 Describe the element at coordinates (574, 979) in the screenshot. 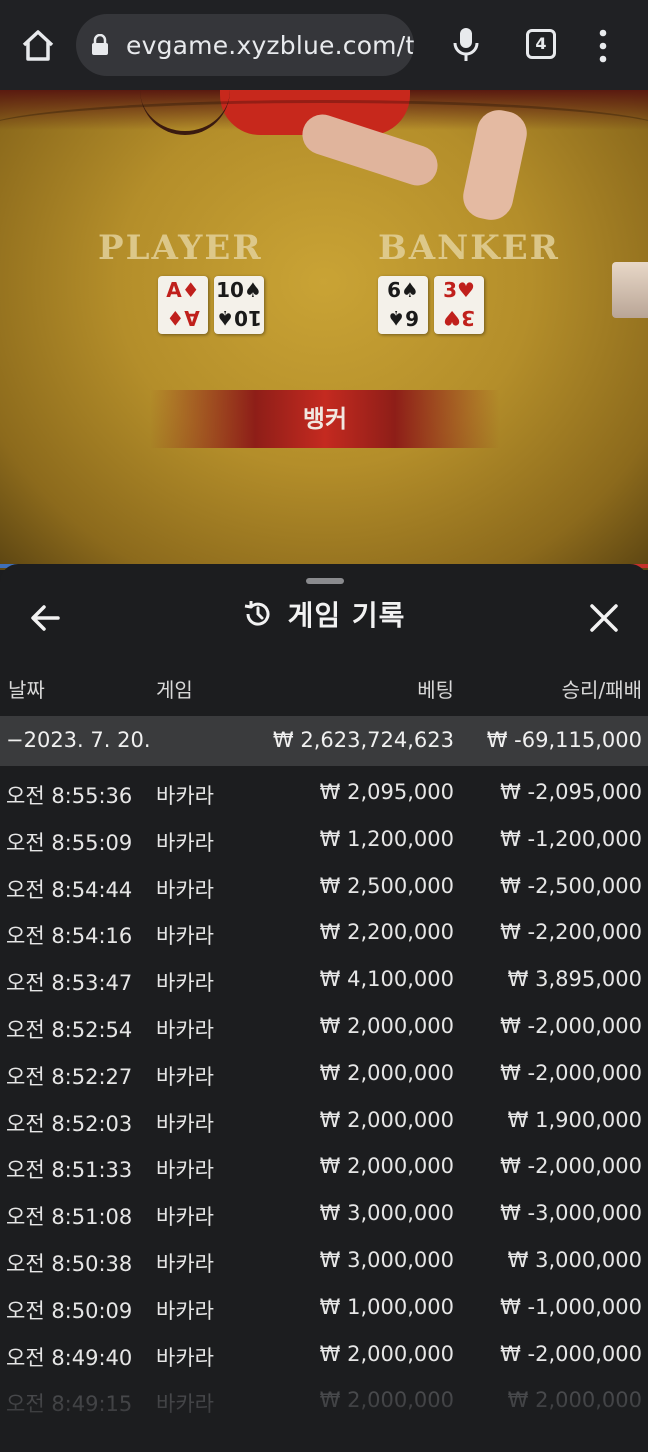

I see `row-result: ₩ 3,895,000` at that location.